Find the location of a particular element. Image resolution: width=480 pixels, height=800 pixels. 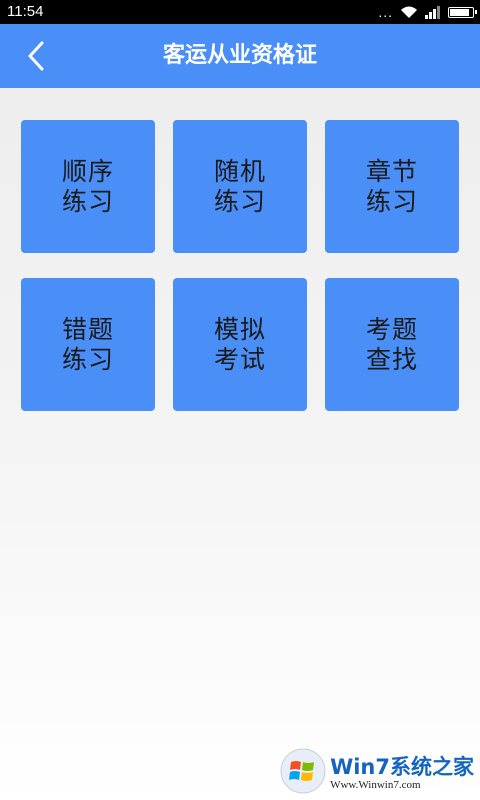

title-bar: 客运从业资格证 is located at coordinates (240, 56).